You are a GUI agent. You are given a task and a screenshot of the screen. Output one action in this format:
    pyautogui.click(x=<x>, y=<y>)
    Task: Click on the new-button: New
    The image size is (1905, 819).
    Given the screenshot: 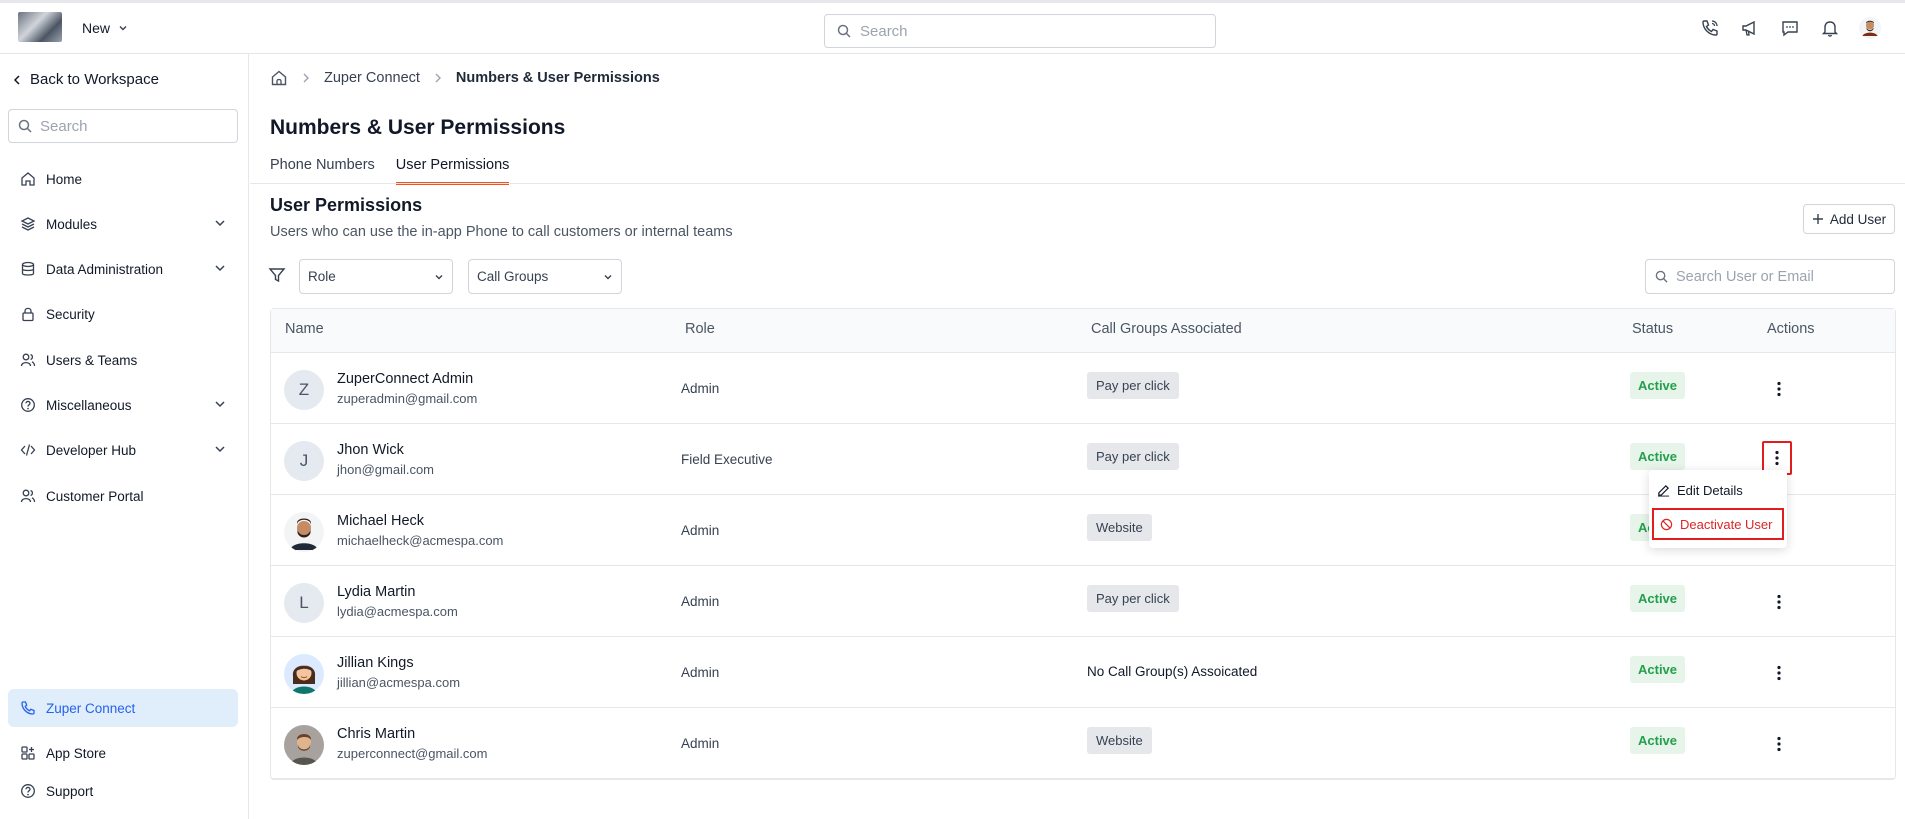 What is the action you would take?
    pyautogui.click(x=105, y=28)
    